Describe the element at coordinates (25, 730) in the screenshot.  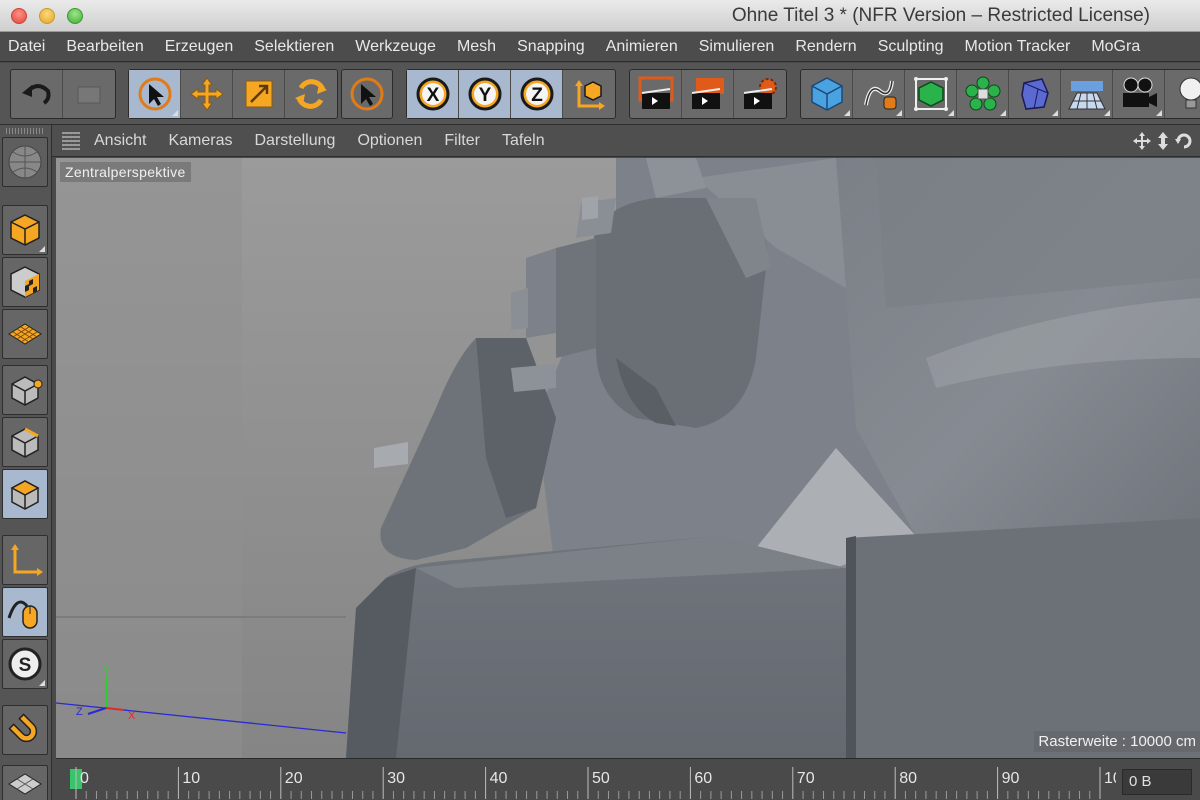
I see `snap-magnet-button` at that location.